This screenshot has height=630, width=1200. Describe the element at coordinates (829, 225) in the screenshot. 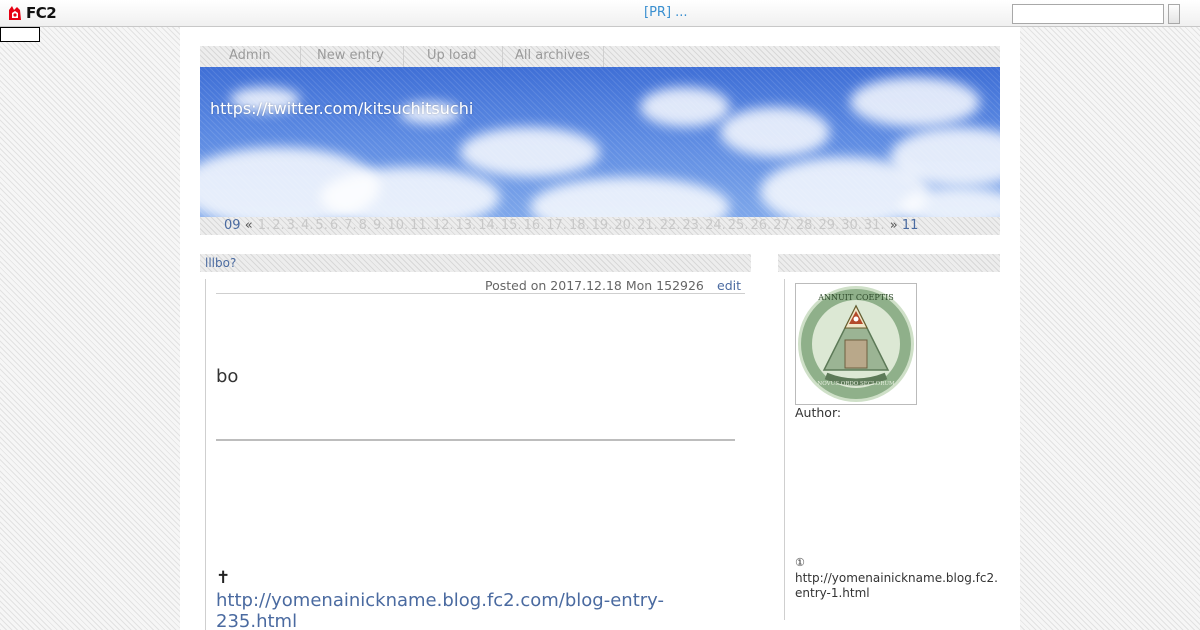

I see `calendar-day: 29.` at that location.